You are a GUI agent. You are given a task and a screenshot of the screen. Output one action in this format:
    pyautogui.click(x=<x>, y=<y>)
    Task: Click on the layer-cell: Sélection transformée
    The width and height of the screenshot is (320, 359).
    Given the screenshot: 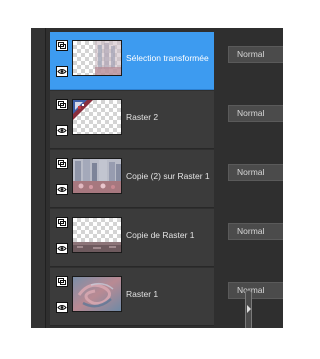 What is the action you would take?
    pyautogui.click(x=132, y=61)
    